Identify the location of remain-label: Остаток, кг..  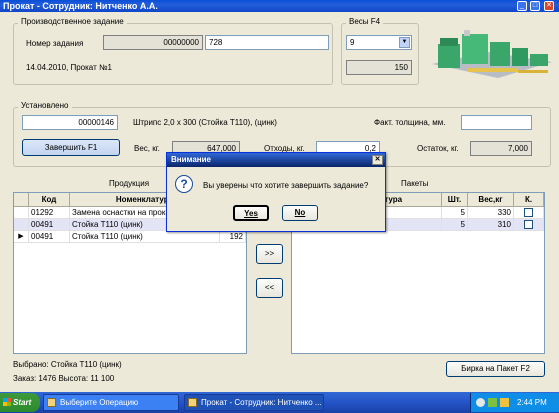
(438, 148).